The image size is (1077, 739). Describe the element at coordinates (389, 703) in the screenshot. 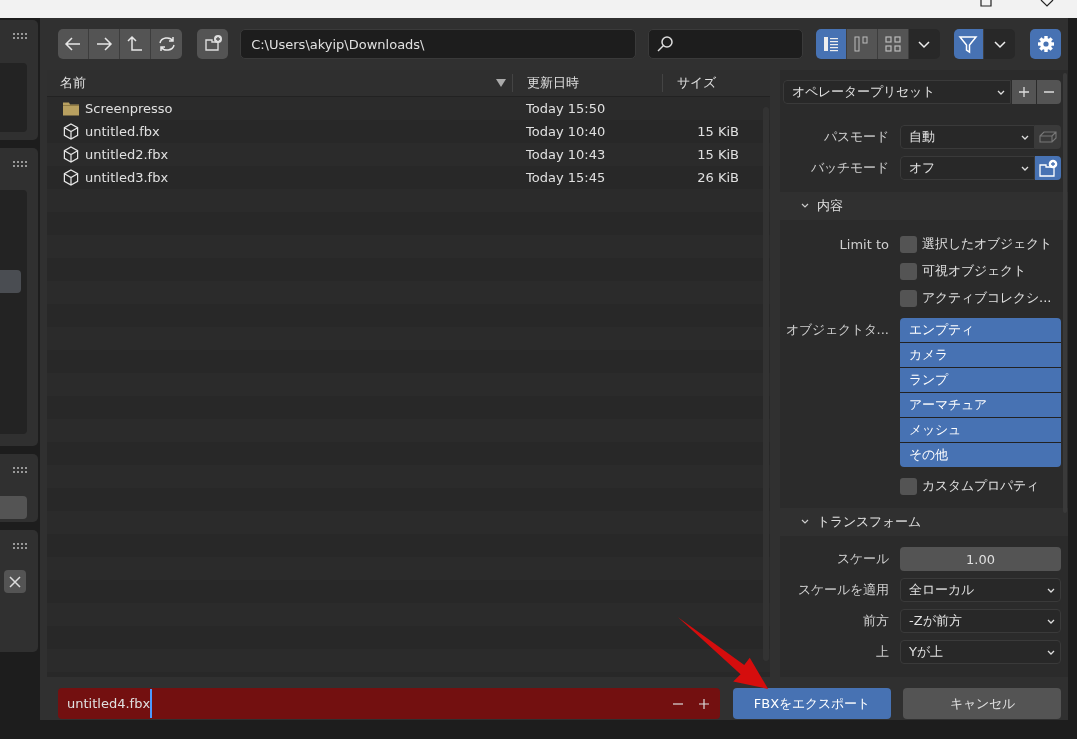

I see `filename-field: untitled4.fbx` at that location.